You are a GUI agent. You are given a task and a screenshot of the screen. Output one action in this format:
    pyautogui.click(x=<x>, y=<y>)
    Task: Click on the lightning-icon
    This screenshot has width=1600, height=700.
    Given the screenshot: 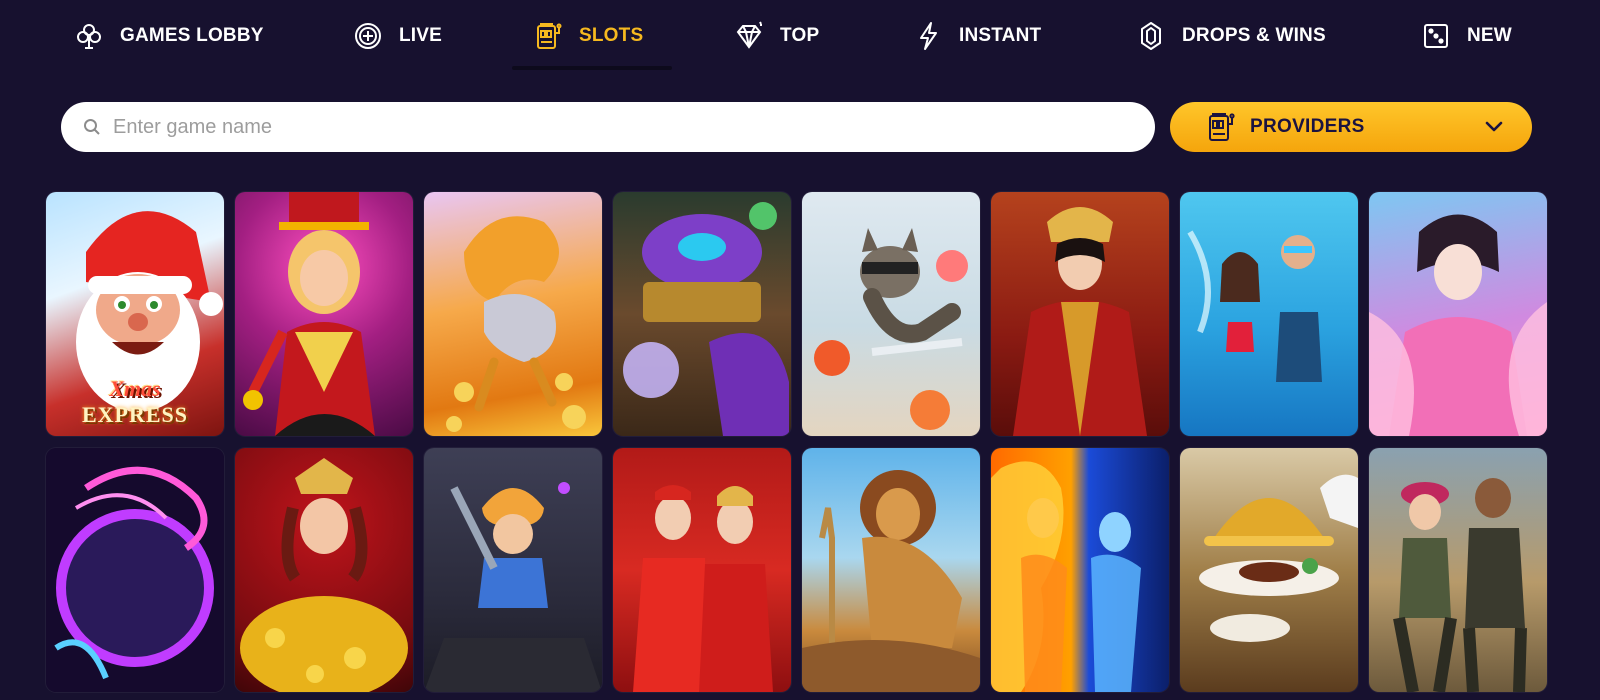 What is the action you would take?
    pyautogui.click(x=928, y=36)
    